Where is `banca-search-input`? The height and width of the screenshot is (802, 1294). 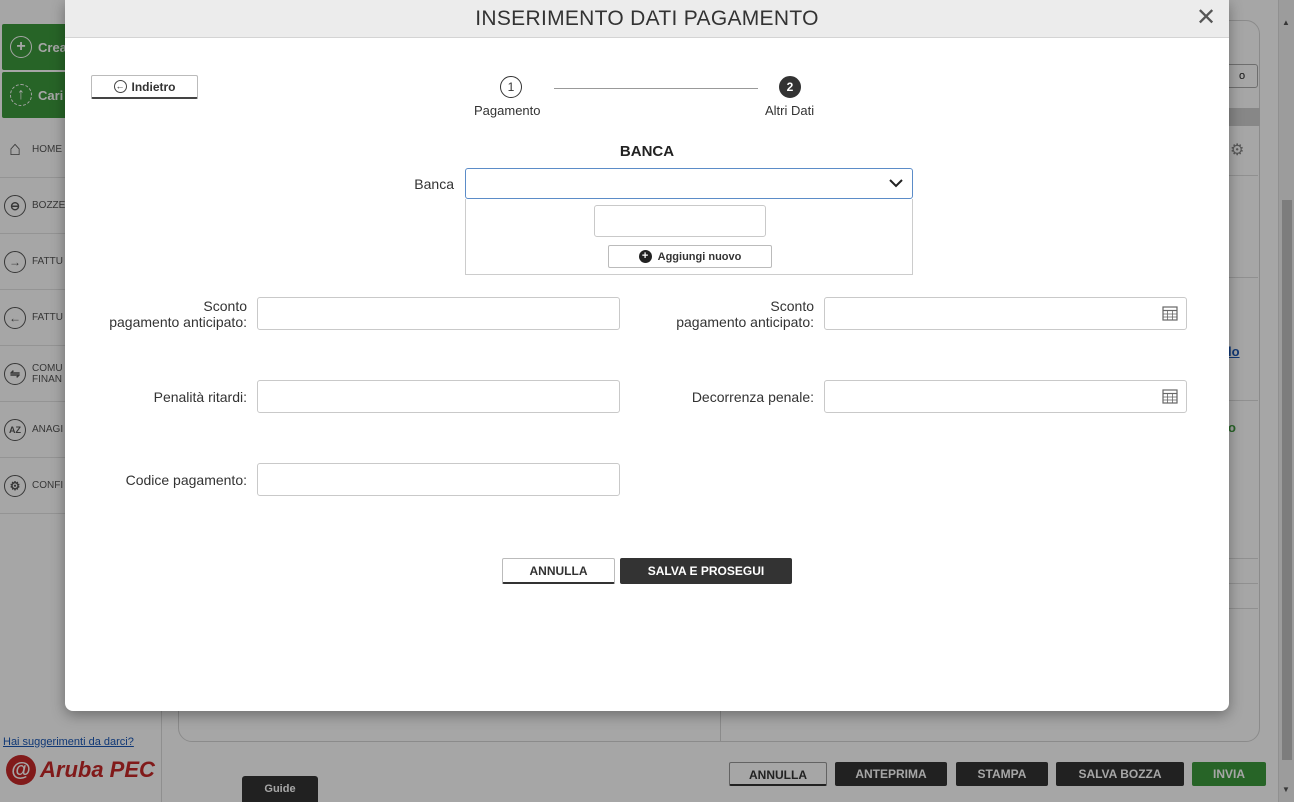
banca-search-input is located at coordinates (680, 221).